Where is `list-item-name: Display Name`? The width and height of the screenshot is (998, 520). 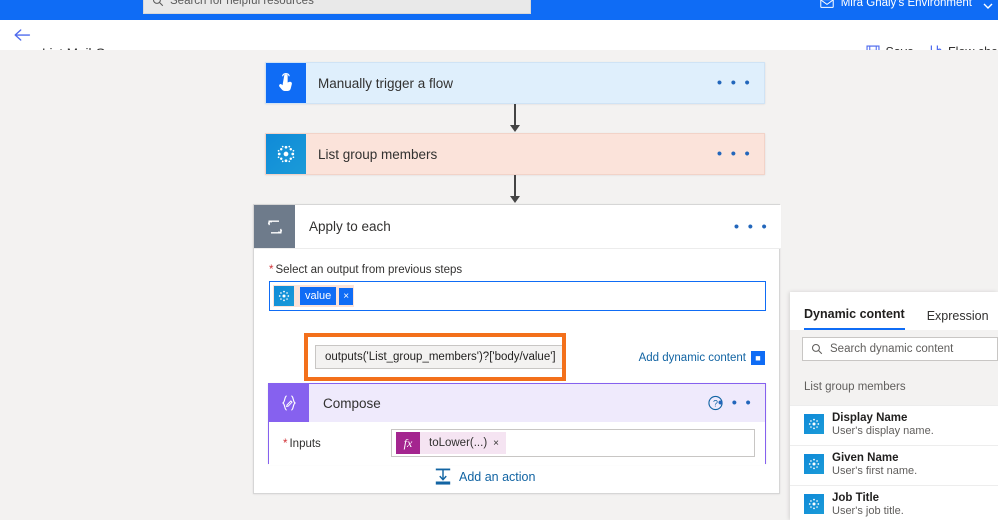
list-item-name: Display Name is located at coordinates (870, 418).